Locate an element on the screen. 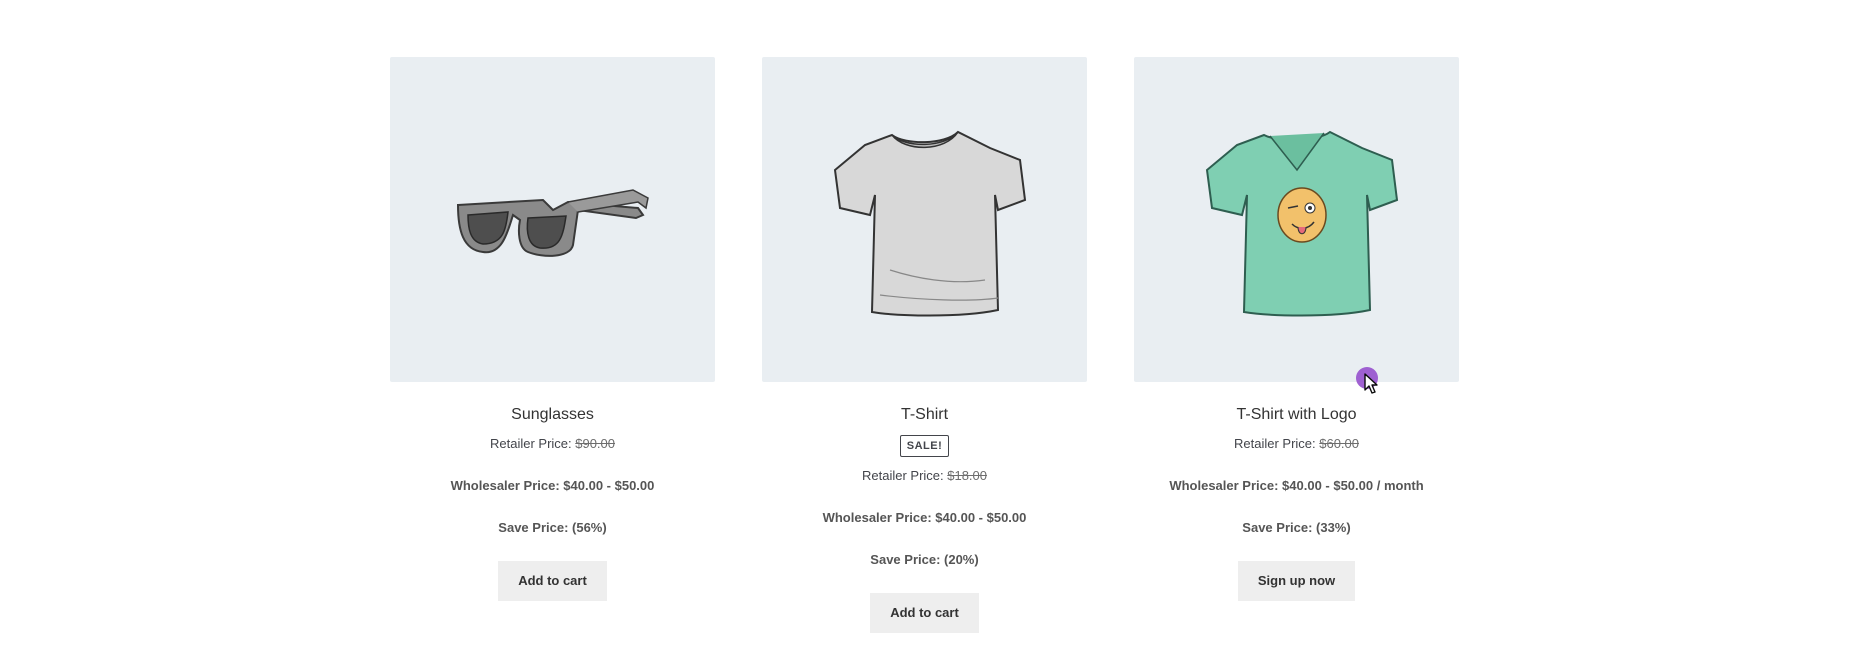 The image size is (1853, 654). sunglasses-icon is located at coordinates (552, 222).